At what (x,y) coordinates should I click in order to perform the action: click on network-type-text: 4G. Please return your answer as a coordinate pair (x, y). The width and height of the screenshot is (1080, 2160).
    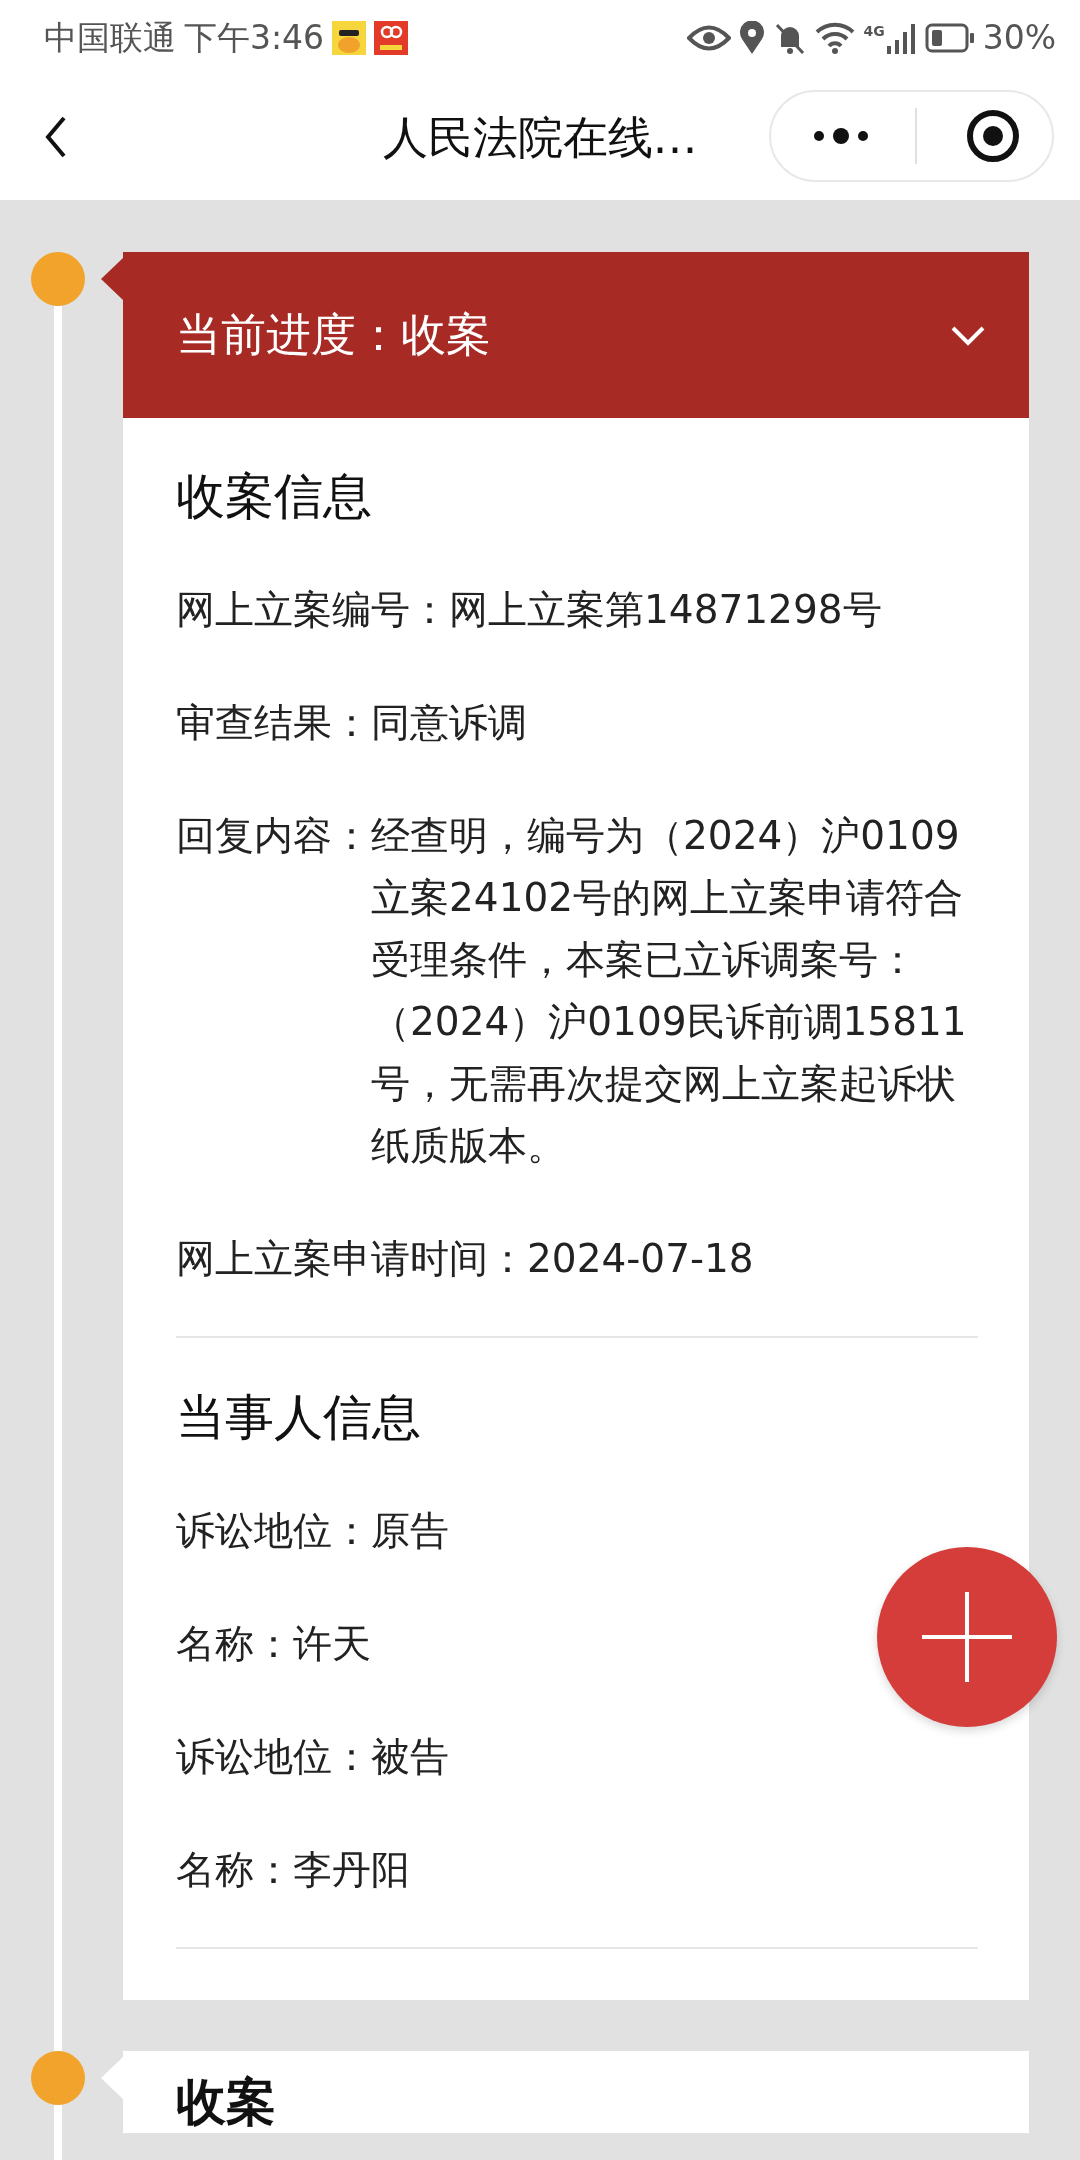
    Looking at the image, I should click on (874, 31).